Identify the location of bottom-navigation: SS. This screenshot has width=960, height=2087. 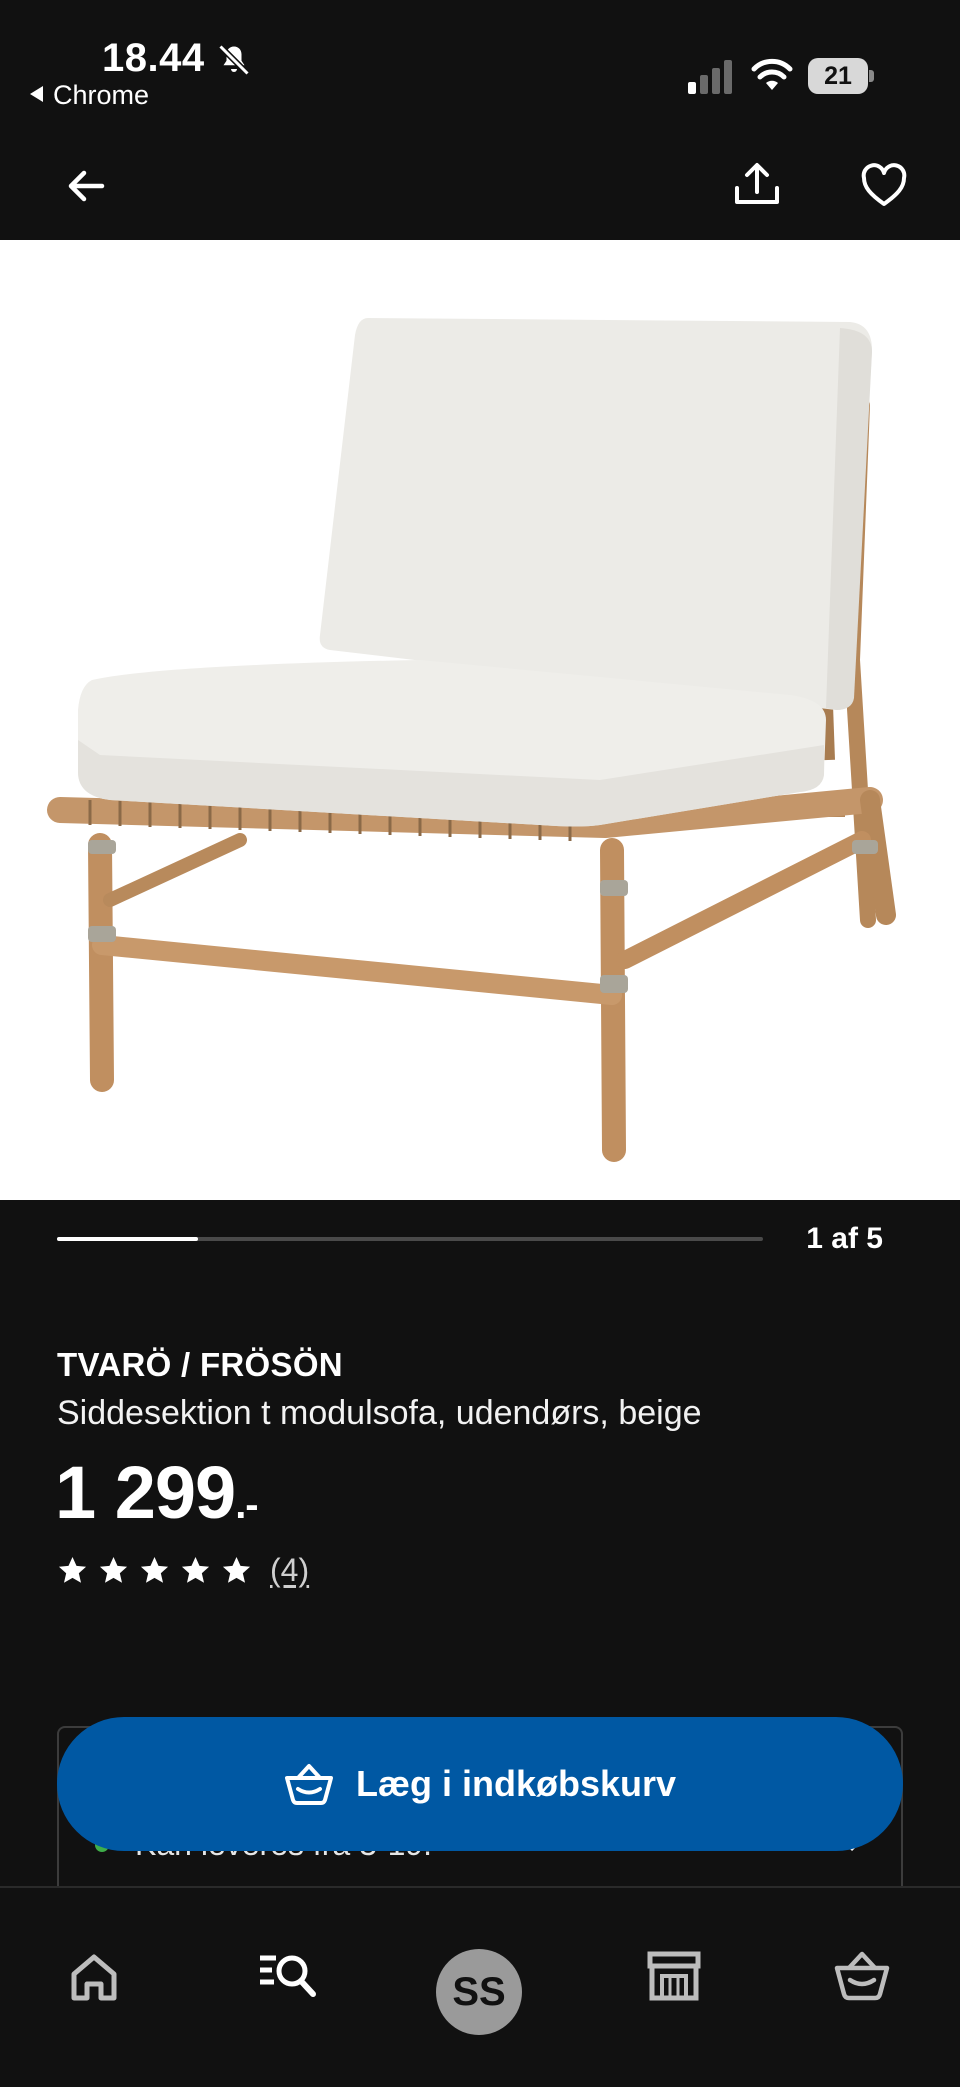
(480, 1986).